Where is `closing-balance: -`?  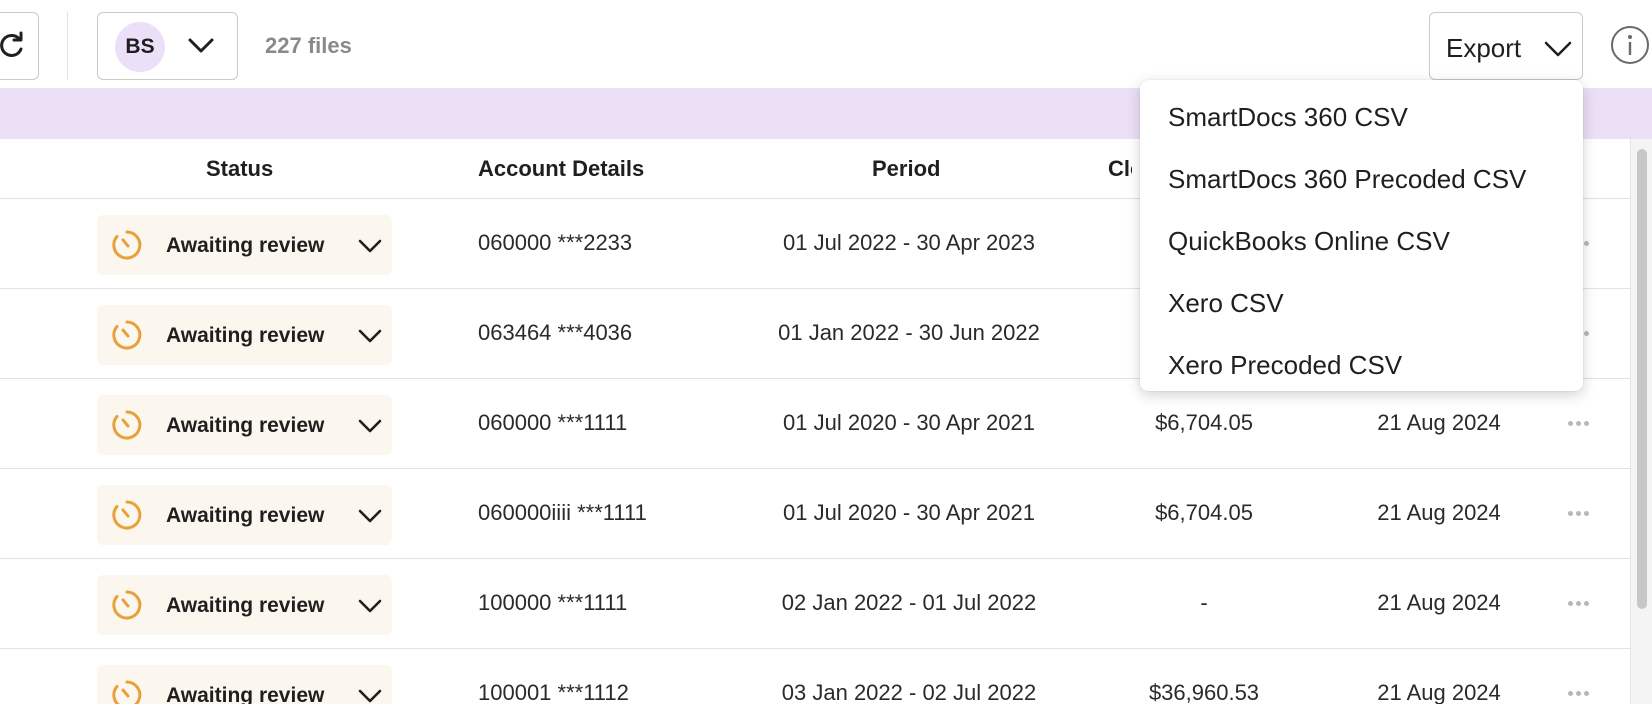 closing-balance: - is located at coordinates (1204, 602).